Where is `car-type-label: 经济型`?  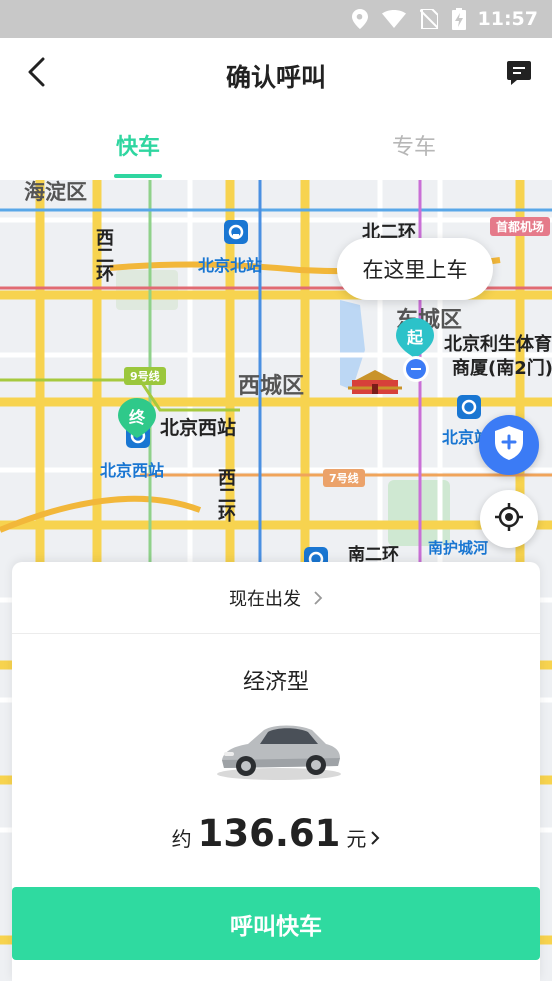 car-type-label: 经济型 is located at coordinates (275, 682).